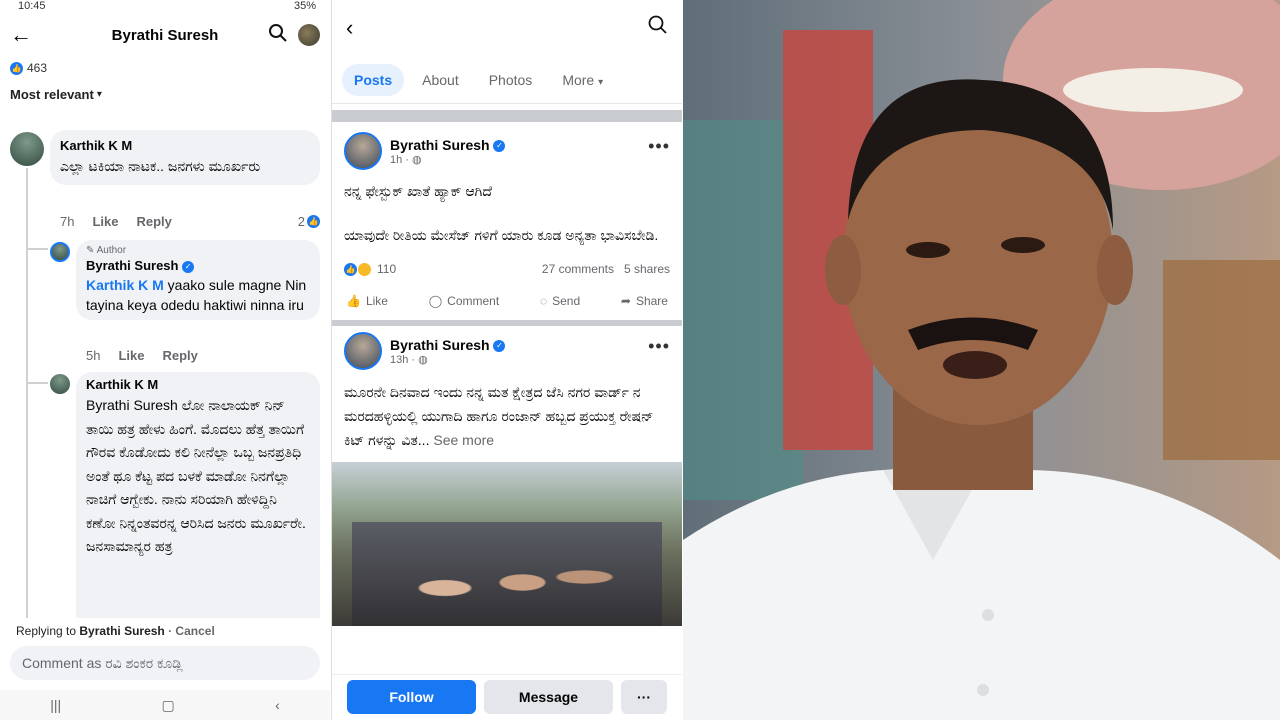 Image resolution: width=1280 pixels, height=720 pixels. Describe the element at coordinates (309, 35) in the screenshot. I see `profile-avatar` at that location.